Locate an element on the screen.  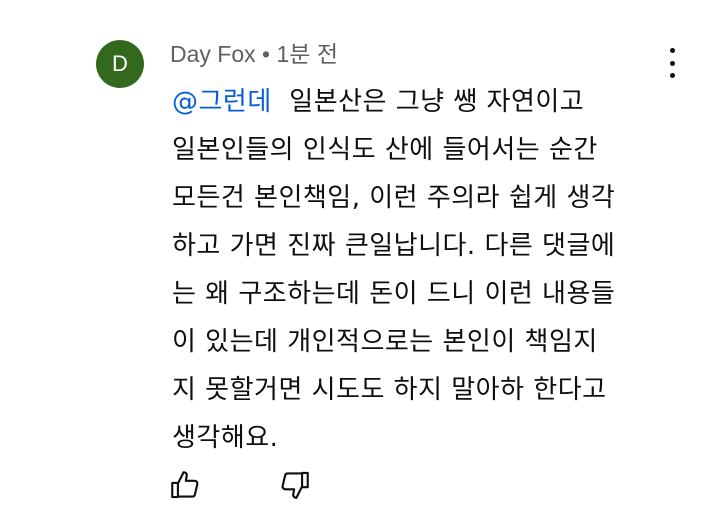
comment-line-text: 일본산은 그냥 쌩 자연이고 is located at coordinates (437, 102).